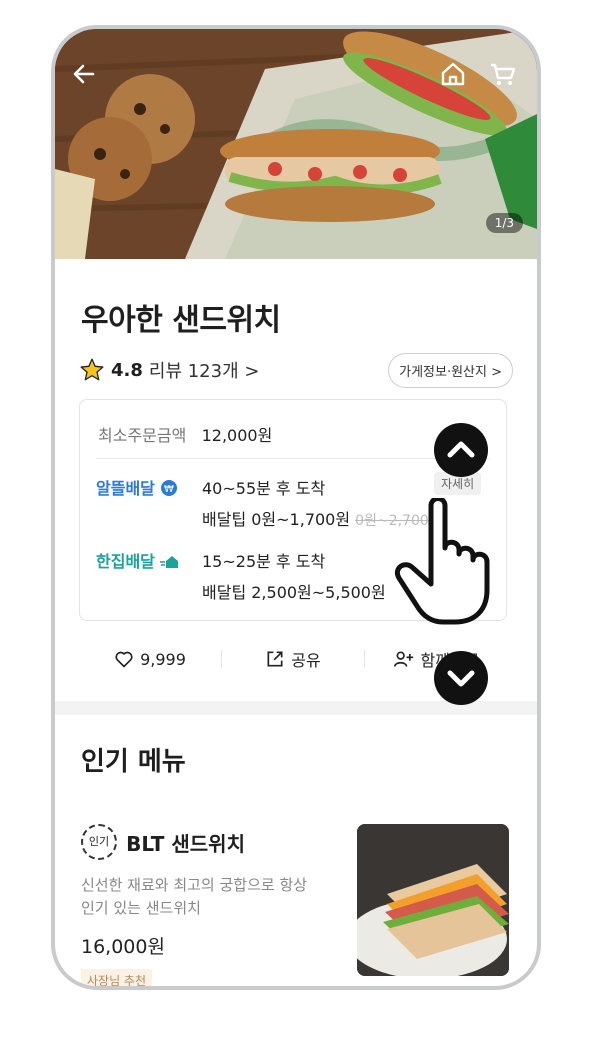  What do you see at coordinates (293, 458) in the screenshot?
I see `divider` at bounding box center [293, 458].